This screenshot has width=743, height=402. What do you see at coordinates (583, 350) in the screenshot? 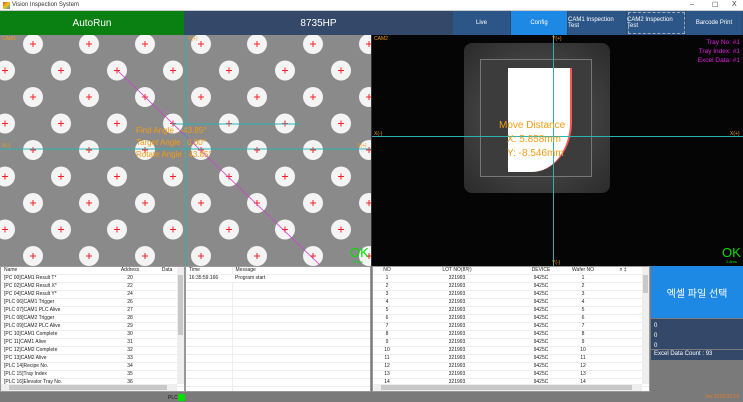
I see `table-cell: 10` at bounding box center [583, 350].